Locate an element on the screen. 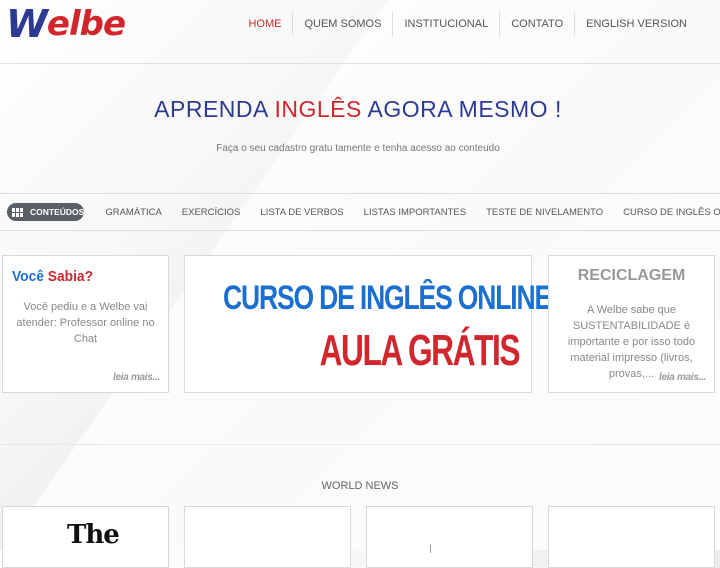  hero-title: APRENDA INGLÊS AGORA MESMO ! is located at coordinates (358, 109).